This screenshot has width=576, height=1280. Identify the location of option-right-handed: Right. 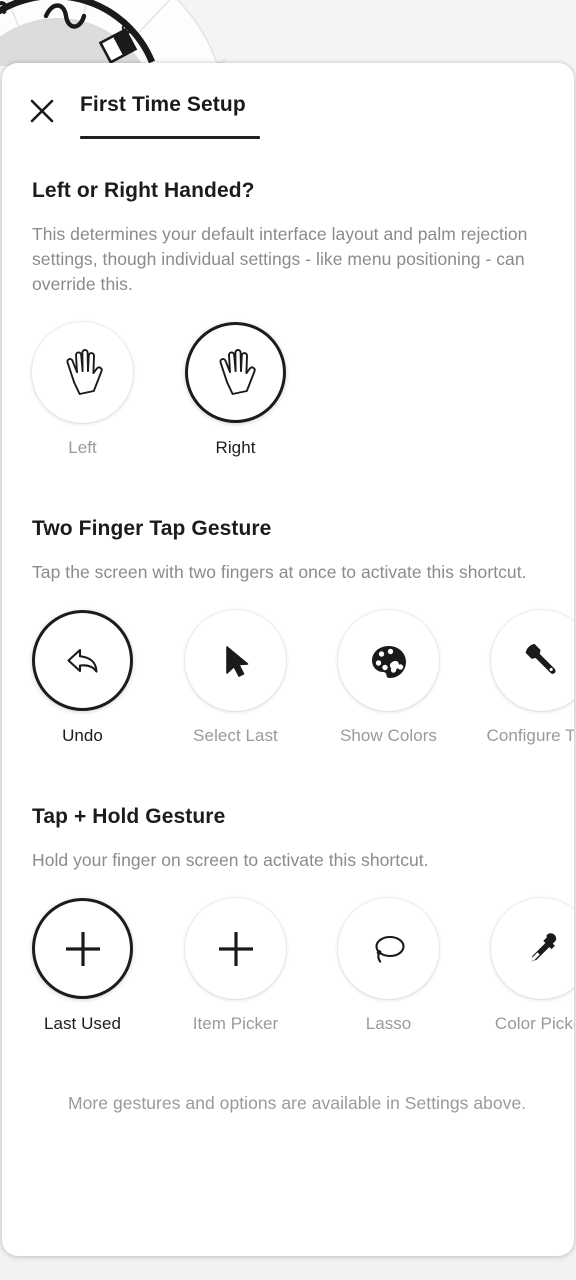
(235, 390).